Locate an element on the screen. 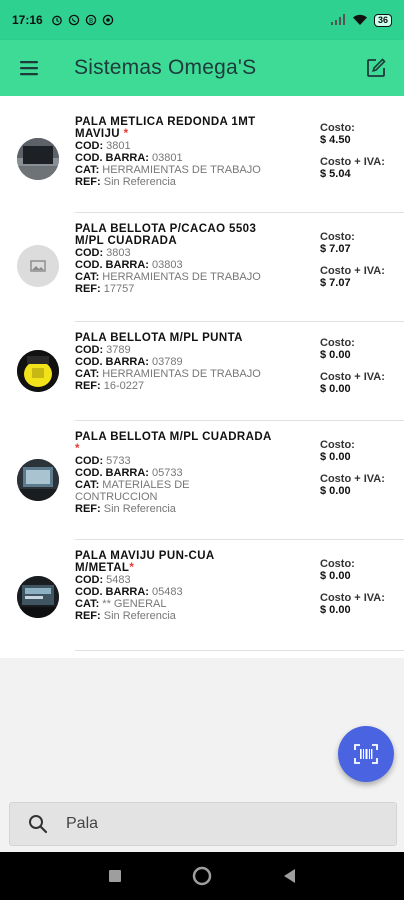 This screenshot has height=900, width=404. product-name: PALA BELLOTA P/CACAO 5503 M/PL CUADRADA is located at coordinates (166, 235).